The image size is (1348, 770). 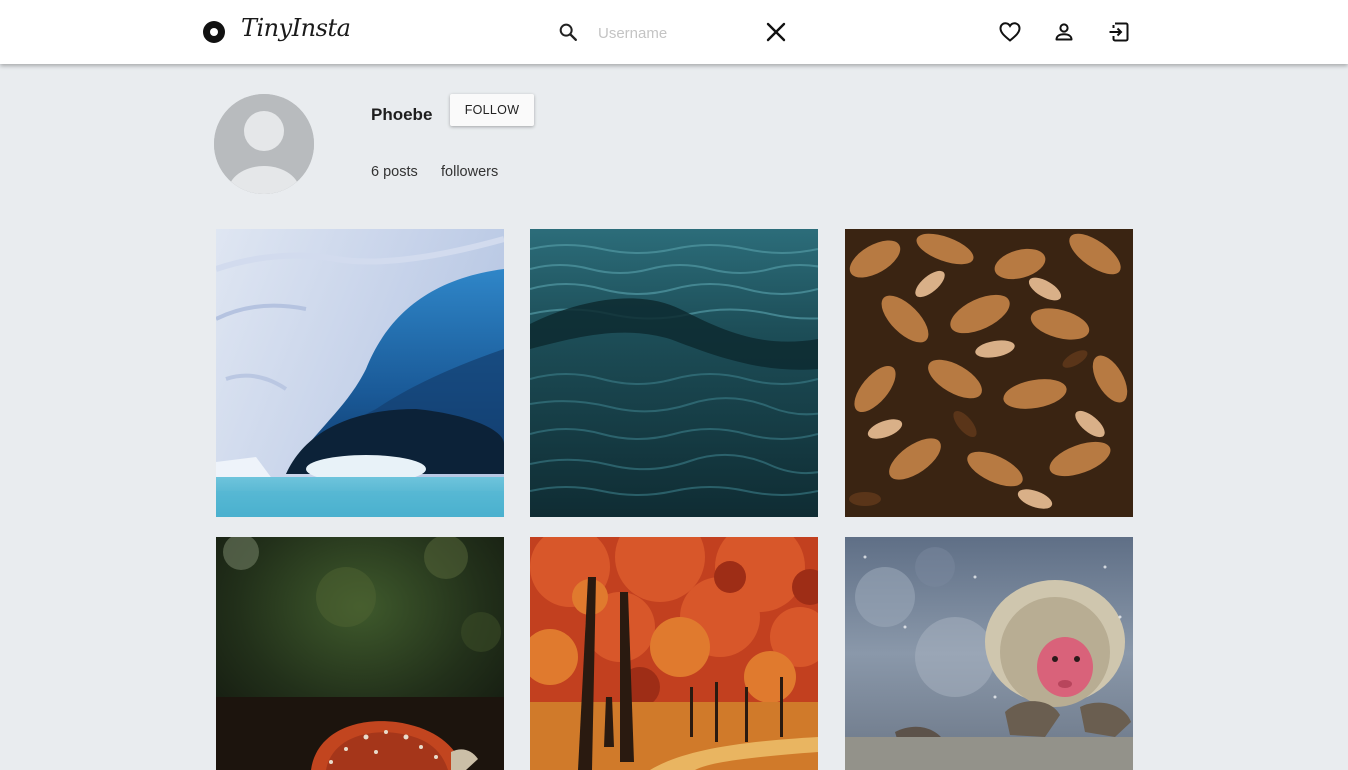 I want to click on post-thumbnail-ocean, so click(x=674, y=373).